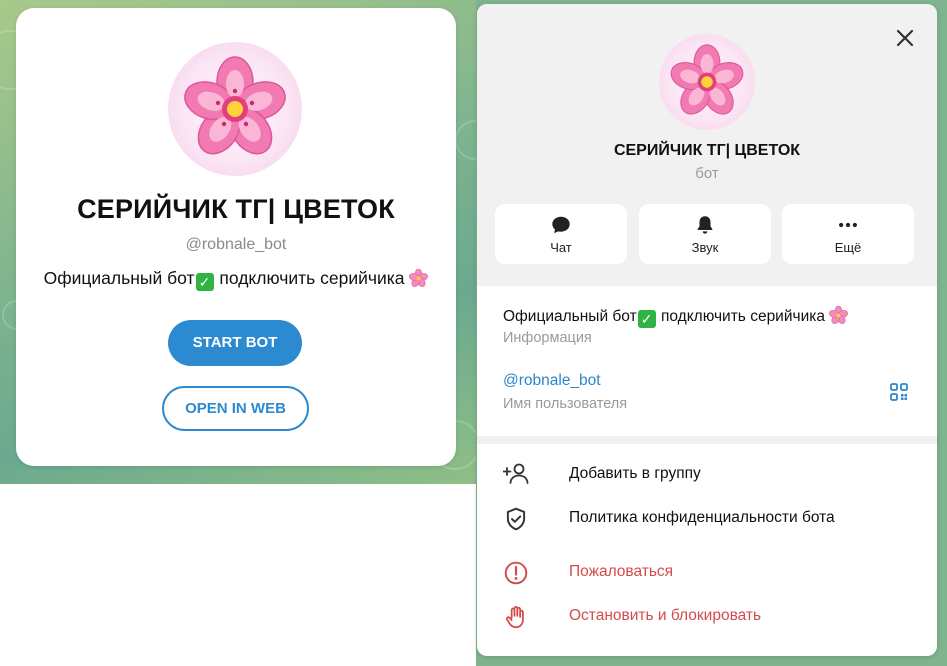 Image resolution: width=947 pixels, height=666 pixels. What do you see at coordinates (235, 408) in the screenshot?
I see `open-in-web-button: OPEN IN WEB` at bounding box center [235, 408].